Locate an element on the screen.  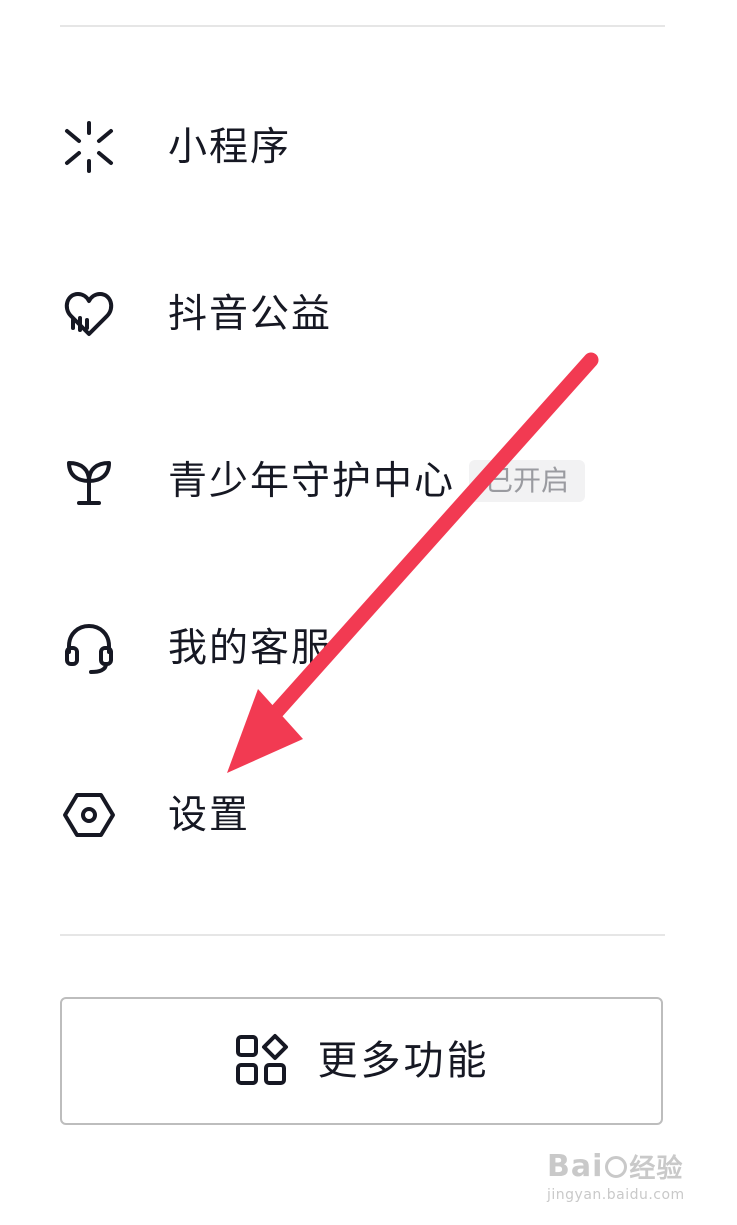
settings-hexagon-icon is located at coordinates (89, 815).